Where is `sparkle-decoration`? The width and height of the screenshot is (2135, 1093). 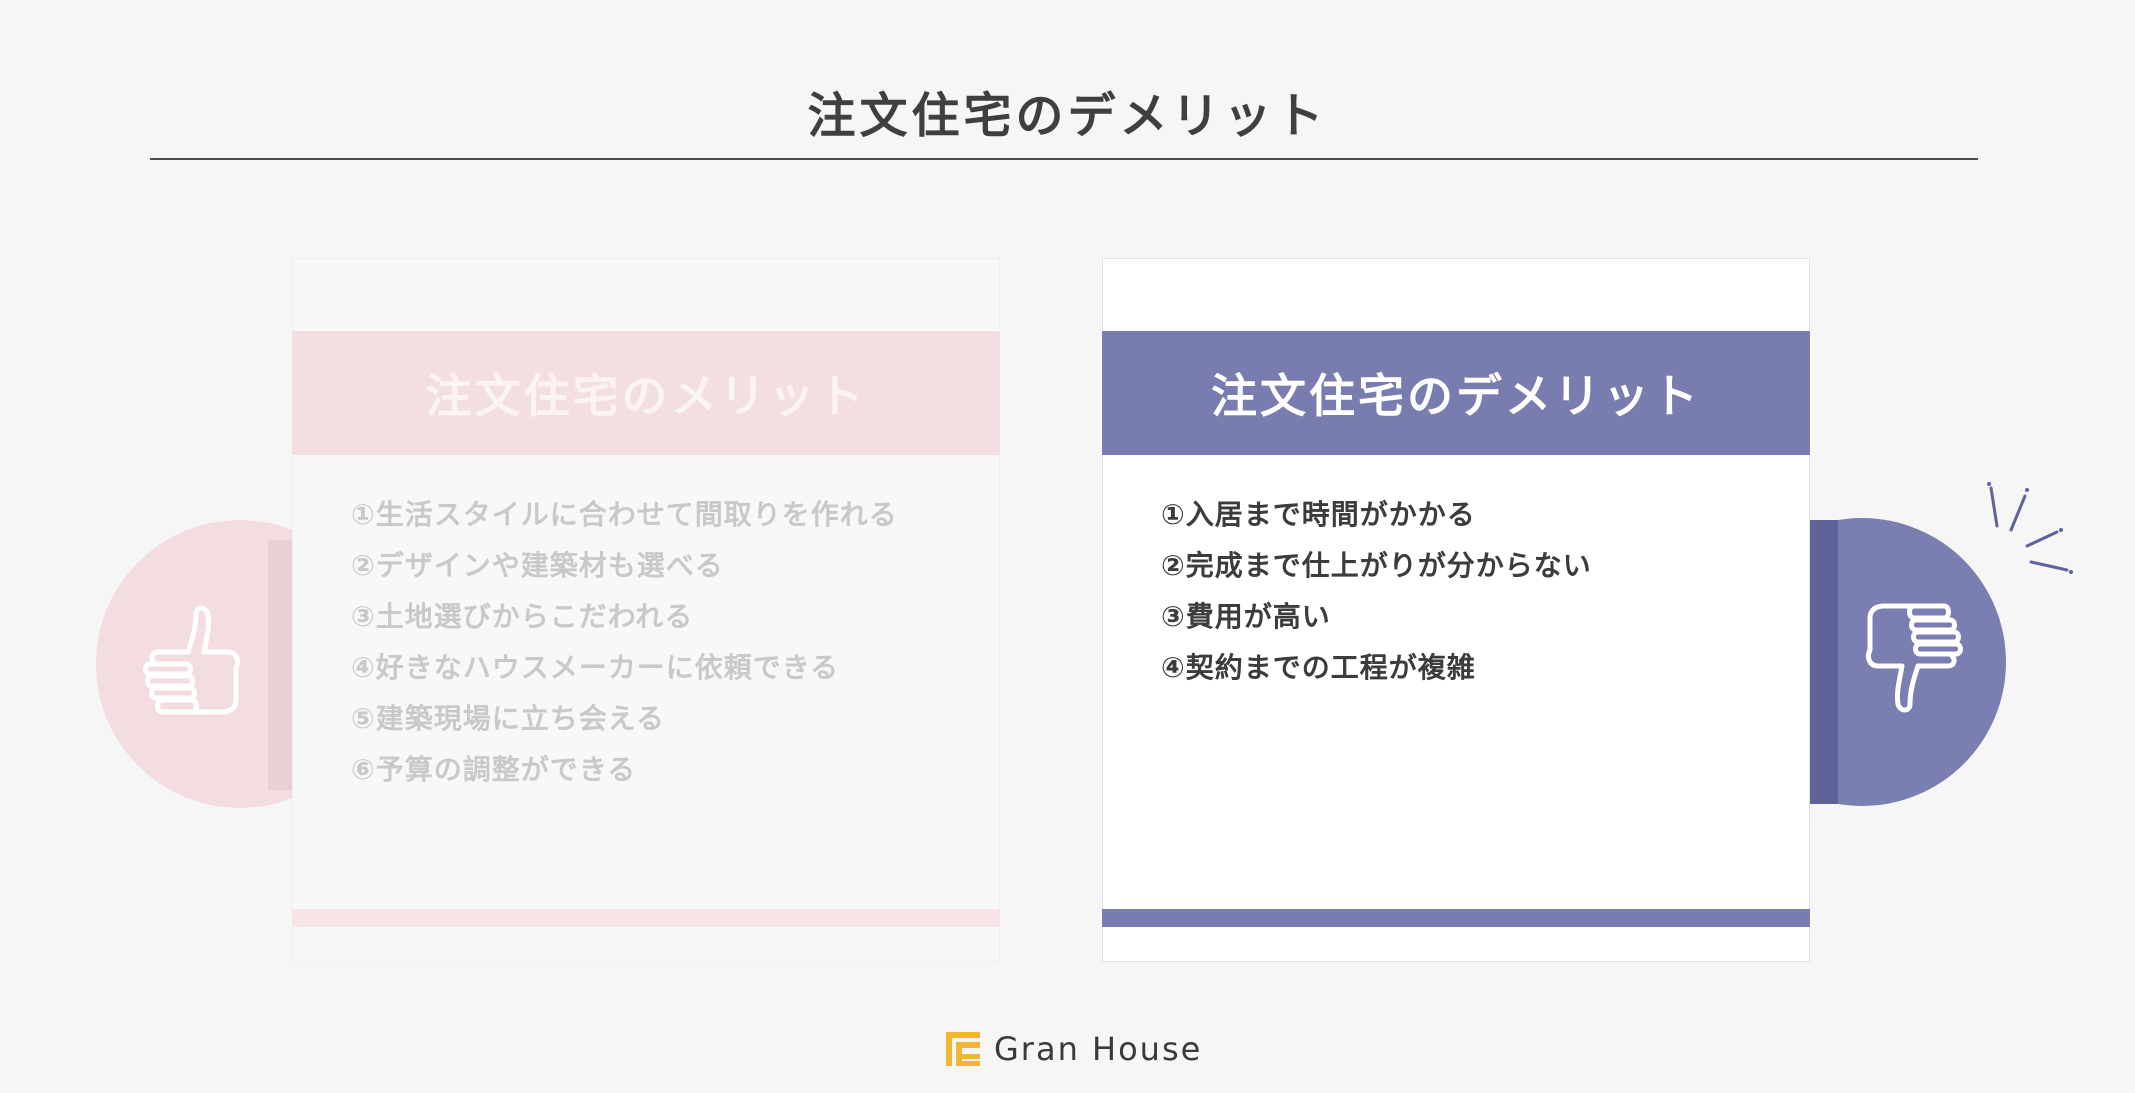
sparkle-decoration is located at coordinates (2030, 528).